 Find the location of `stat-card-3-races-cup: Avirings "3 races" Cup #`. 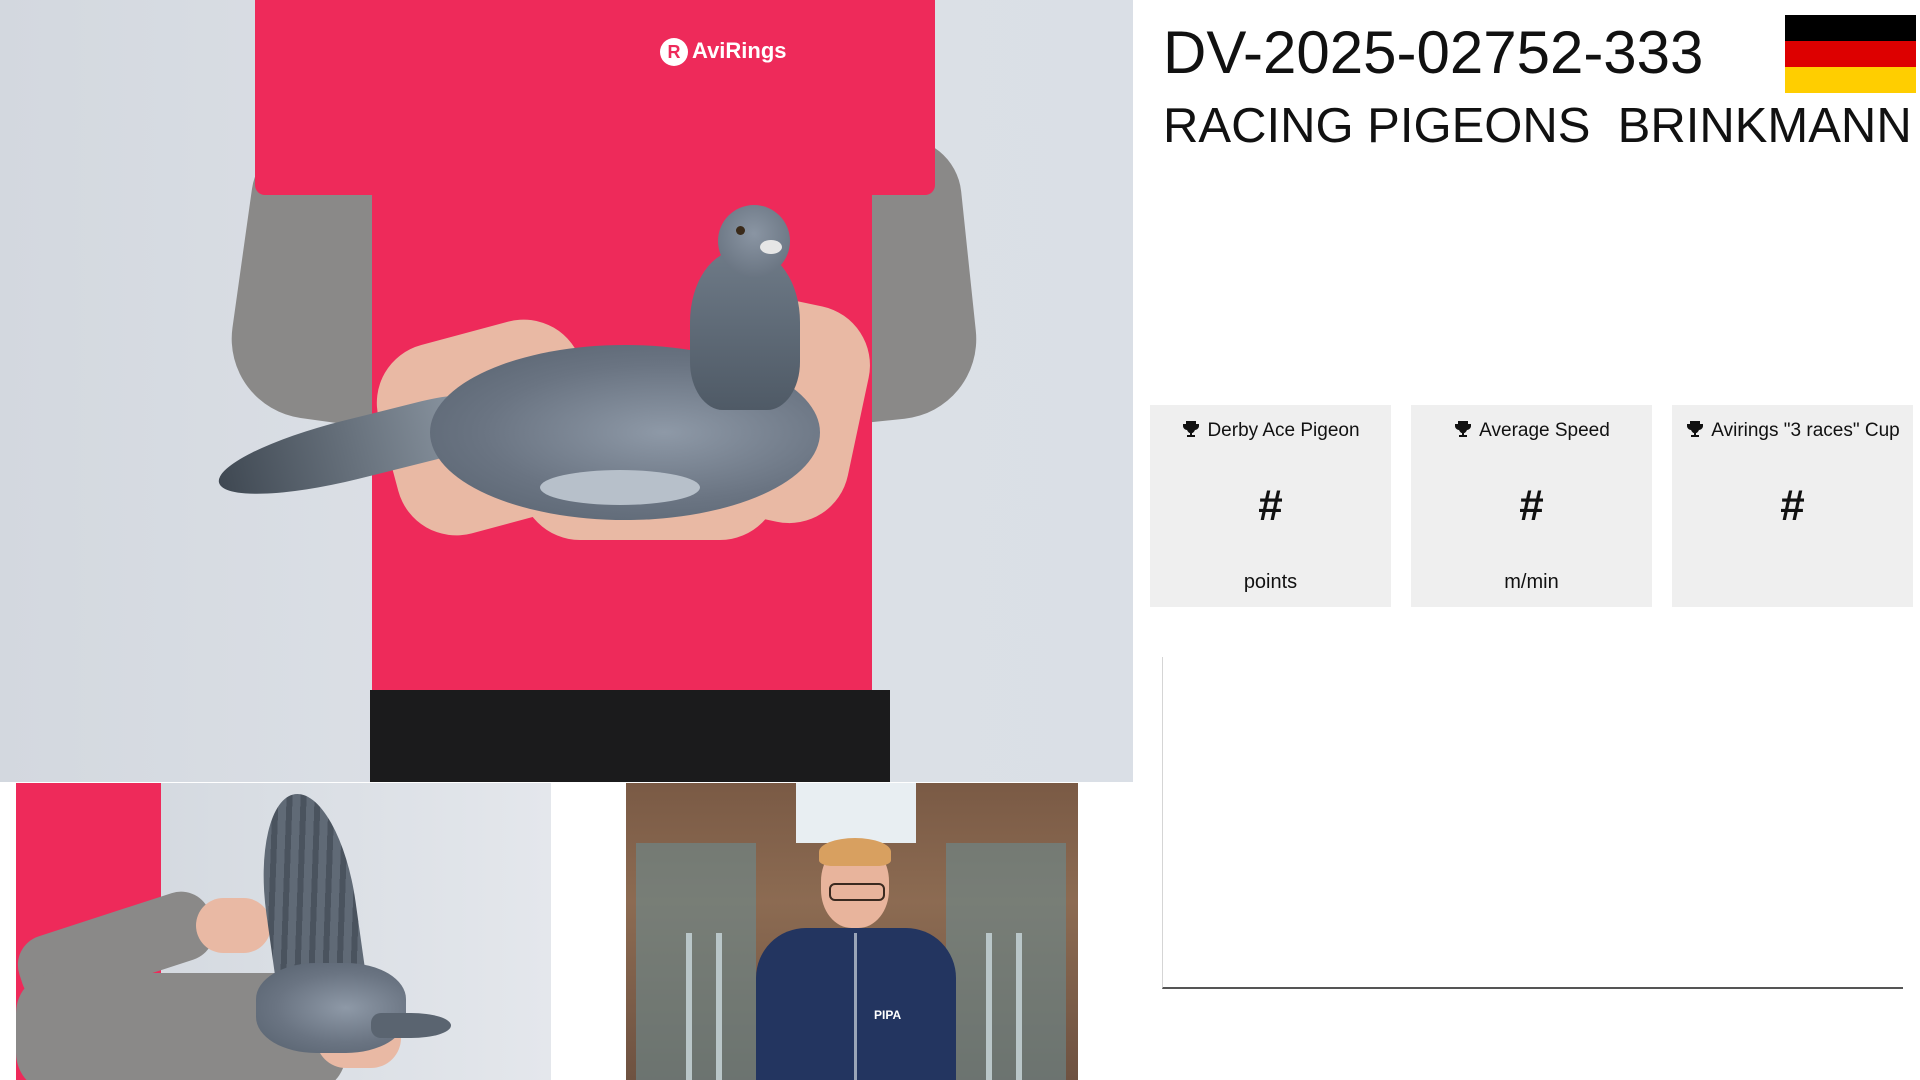

stat-card-3-races-cup: Avirings "3 races" Cup # is located at coordinates (1792, 506).